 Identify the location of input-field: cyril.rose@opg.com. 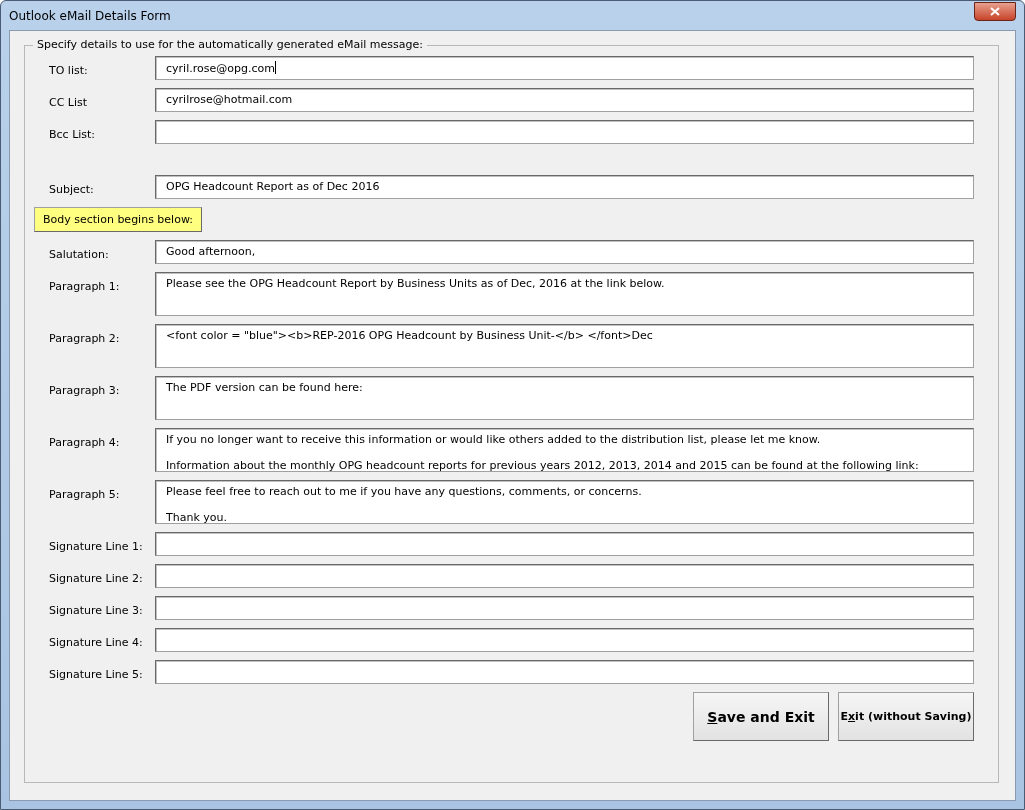
(564, 68).